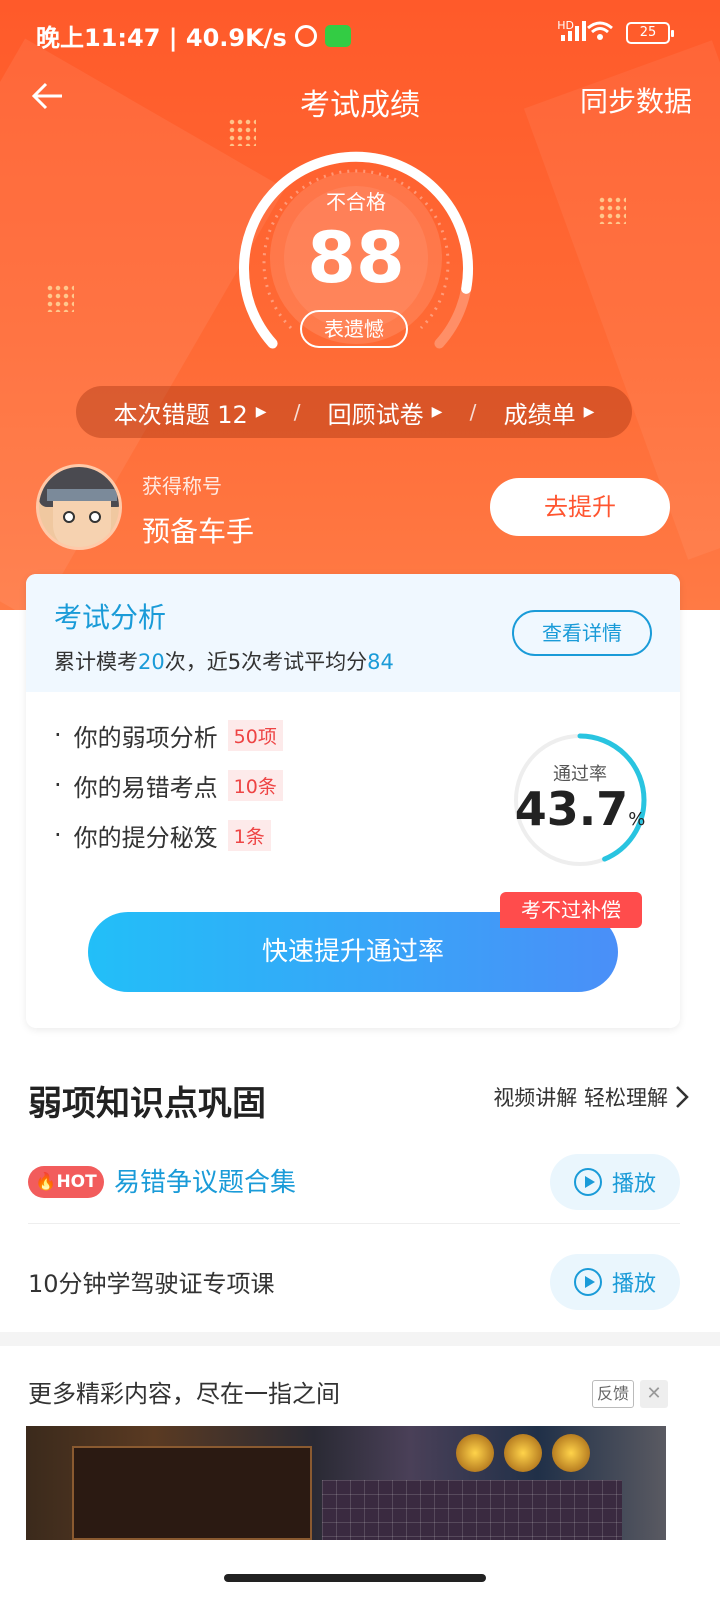 The width and height of the screenshot is (720, 1600). I want to click on review-paper-label: 回顾试卷, so click(375, 414).